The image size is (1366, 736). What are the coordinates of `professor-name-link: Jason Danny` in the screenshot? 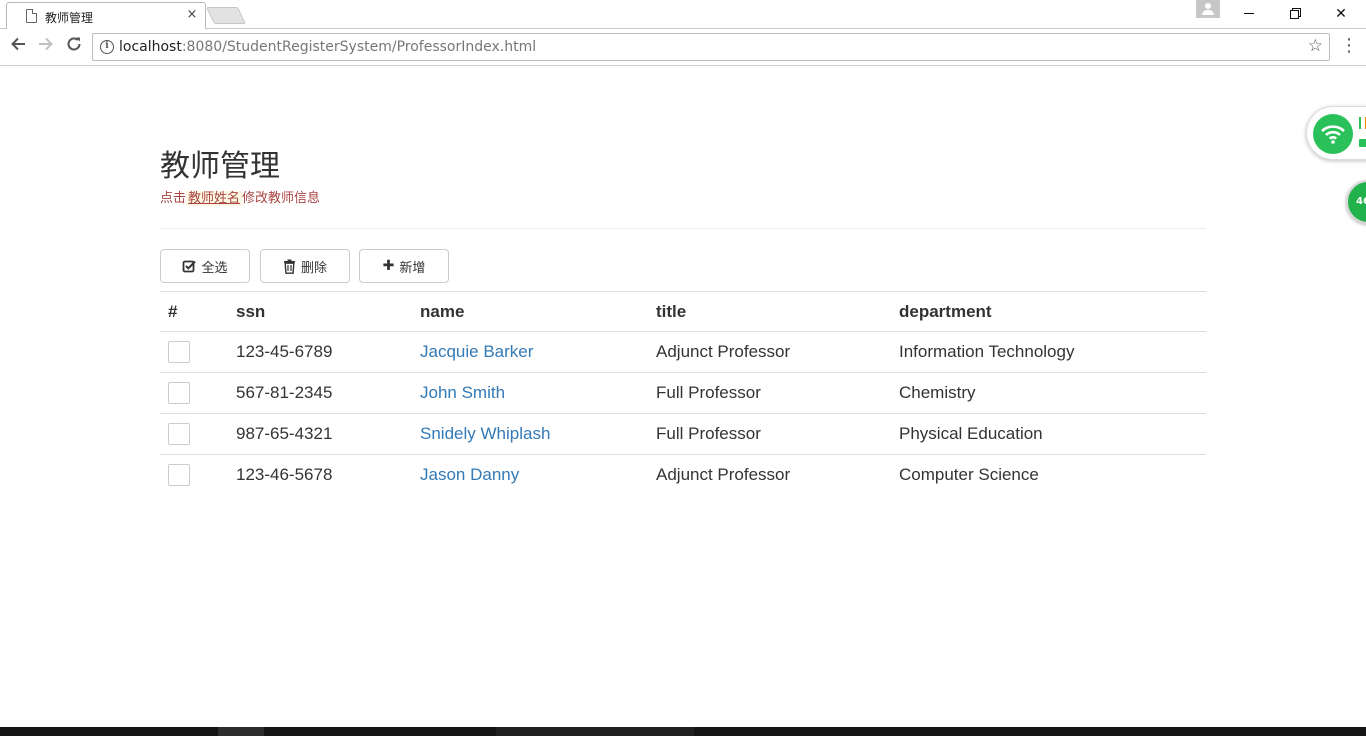 It's located at (469, 474).